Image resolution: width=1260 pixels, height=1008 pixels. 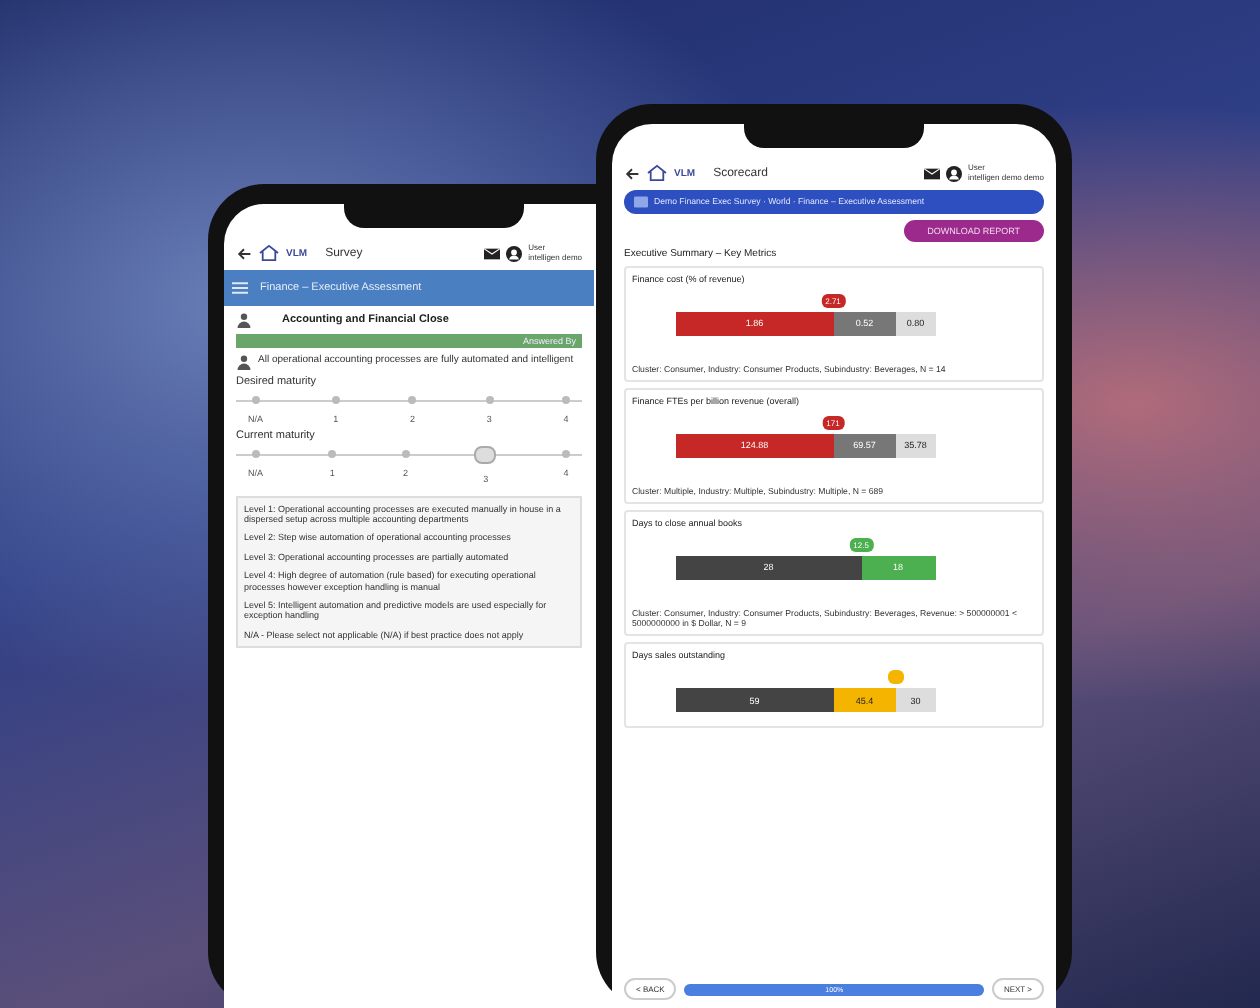 What do you see at coordinates (641, 201) in the screenshot?
I see `list-icon` at bounding box center [641, 201].